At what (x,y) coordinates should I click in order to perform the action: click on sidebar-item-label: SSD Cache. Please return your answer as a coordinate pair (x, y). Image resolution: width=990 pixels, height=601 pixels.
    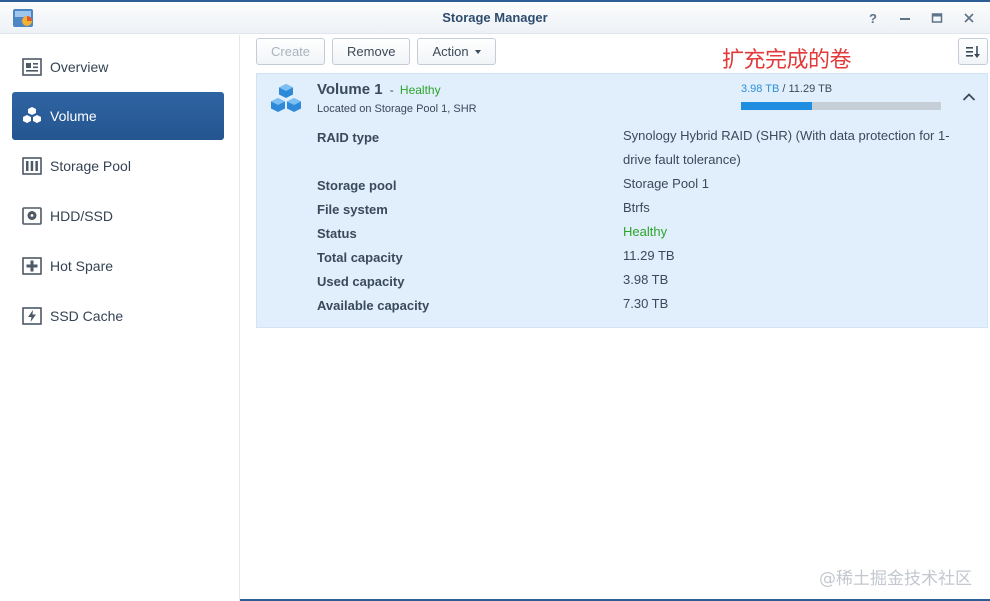
    Looking at the image, I should click on (87, 316).